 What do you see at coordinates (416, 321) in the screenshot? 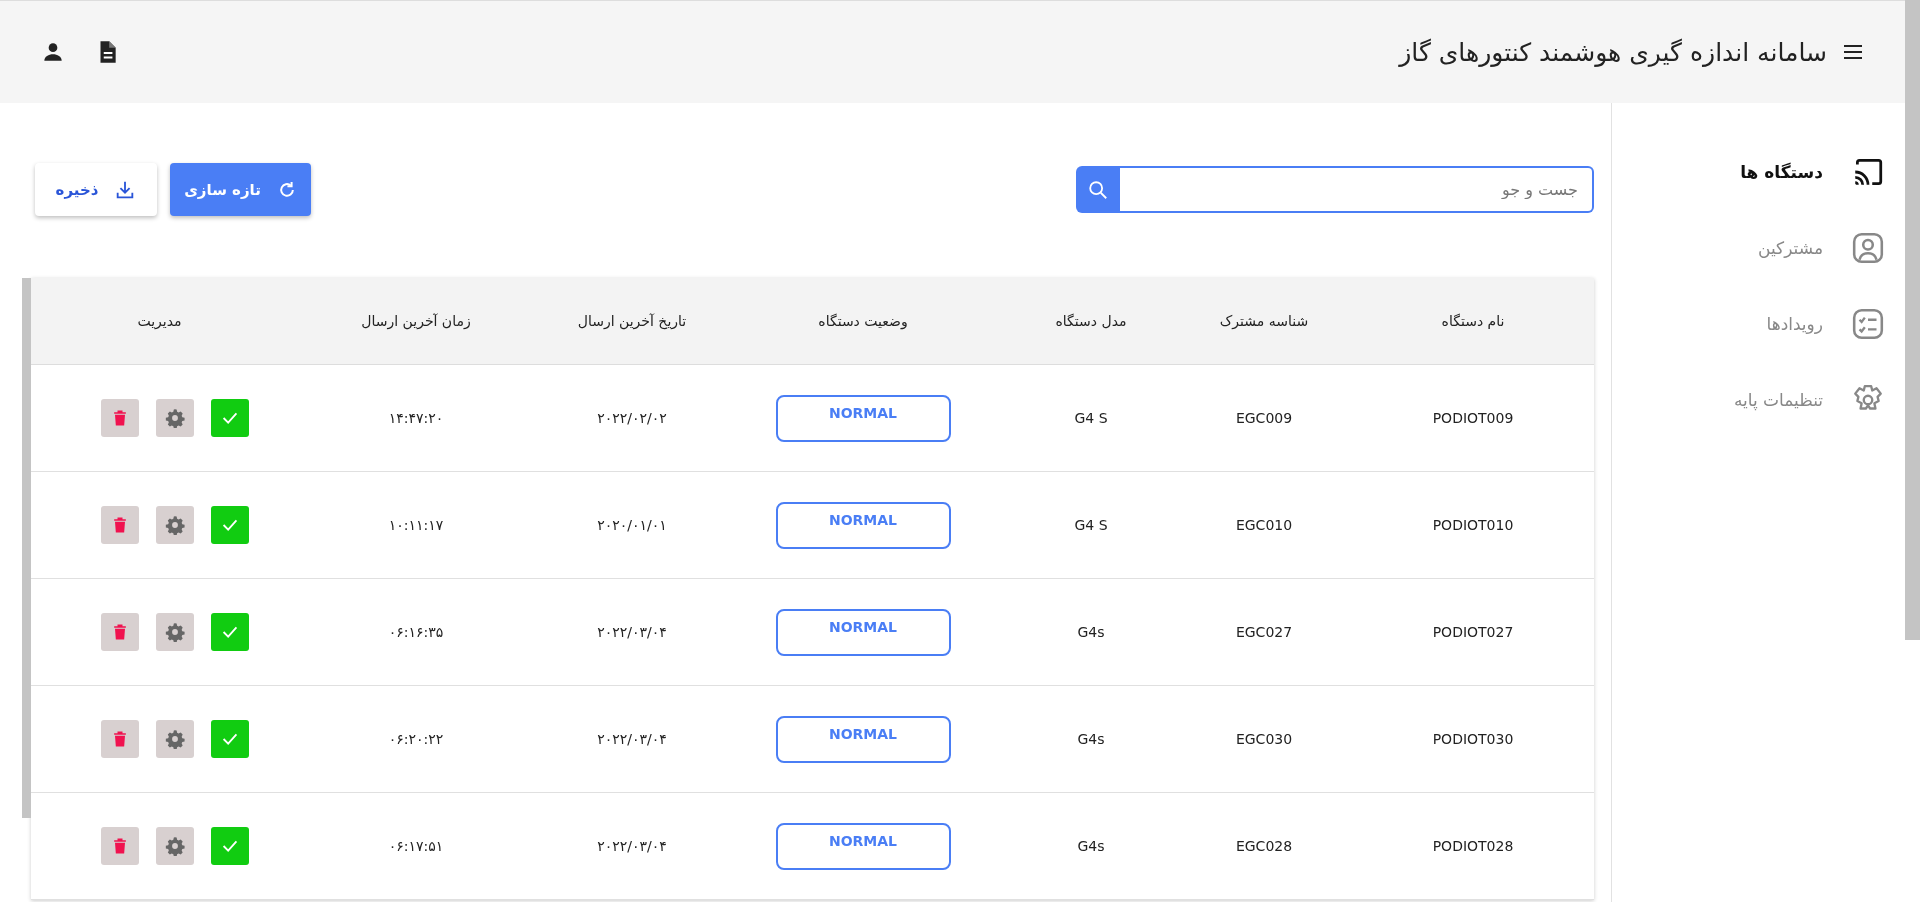
I see `column-header: زمان آخرین ارسال` at bounding box center [416, 321].